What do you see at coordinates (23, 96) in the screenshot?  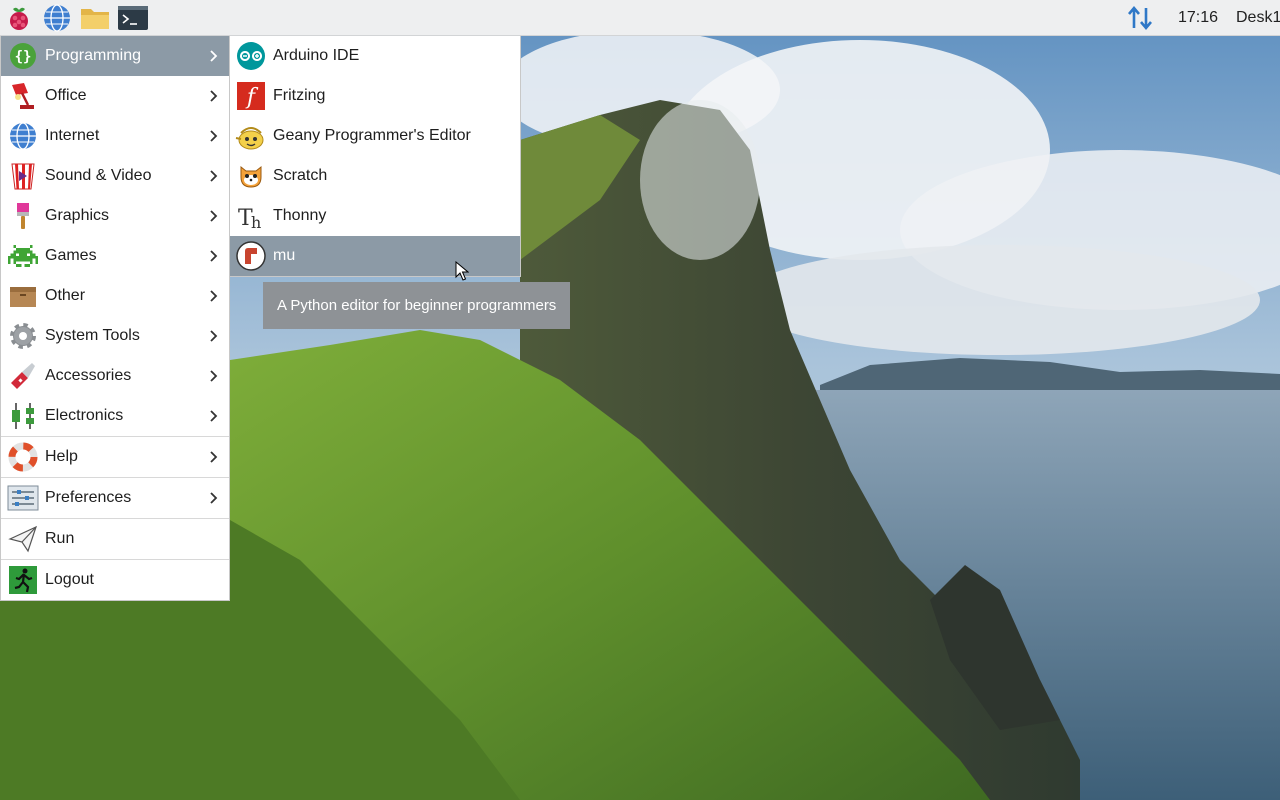 I see `desk-lamp-icon` at bounding box center [23, 96].